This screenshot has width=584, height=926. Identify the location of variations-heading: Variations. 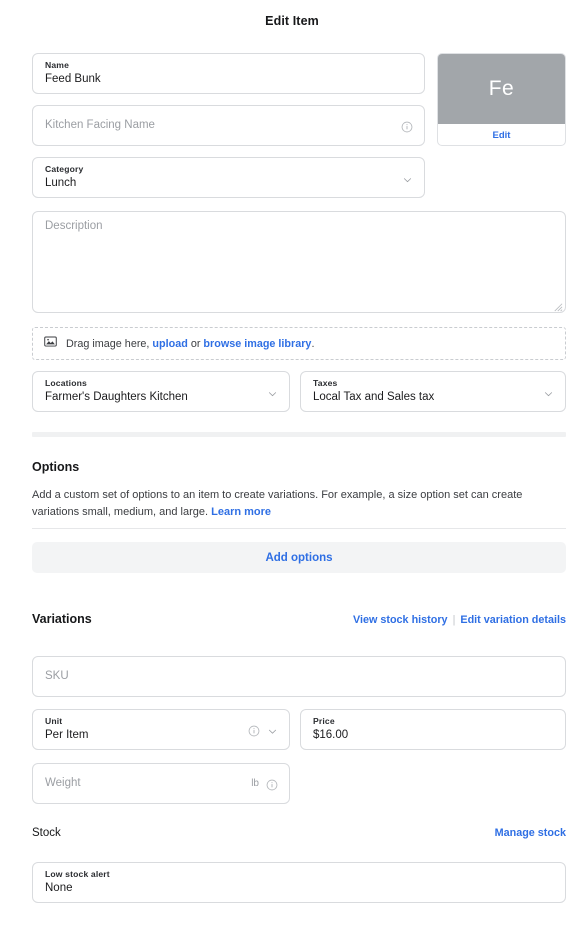
(62, 619).